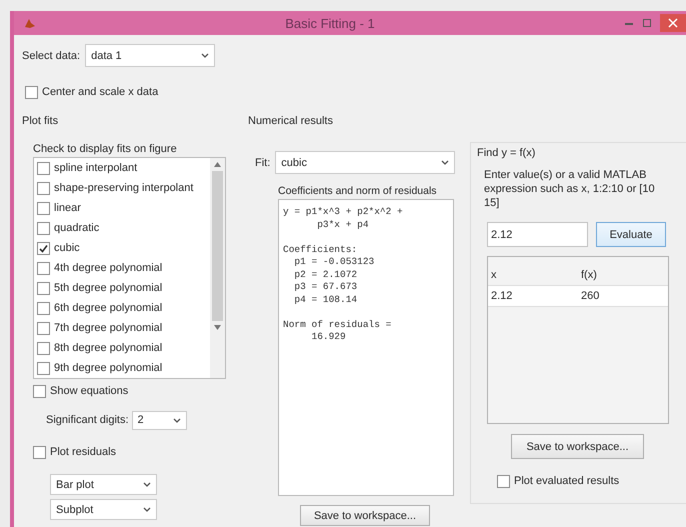  Describe the element at coordinates (631, 234) in the screenshot. I see `evaluate-button: Evaluate` at that location.